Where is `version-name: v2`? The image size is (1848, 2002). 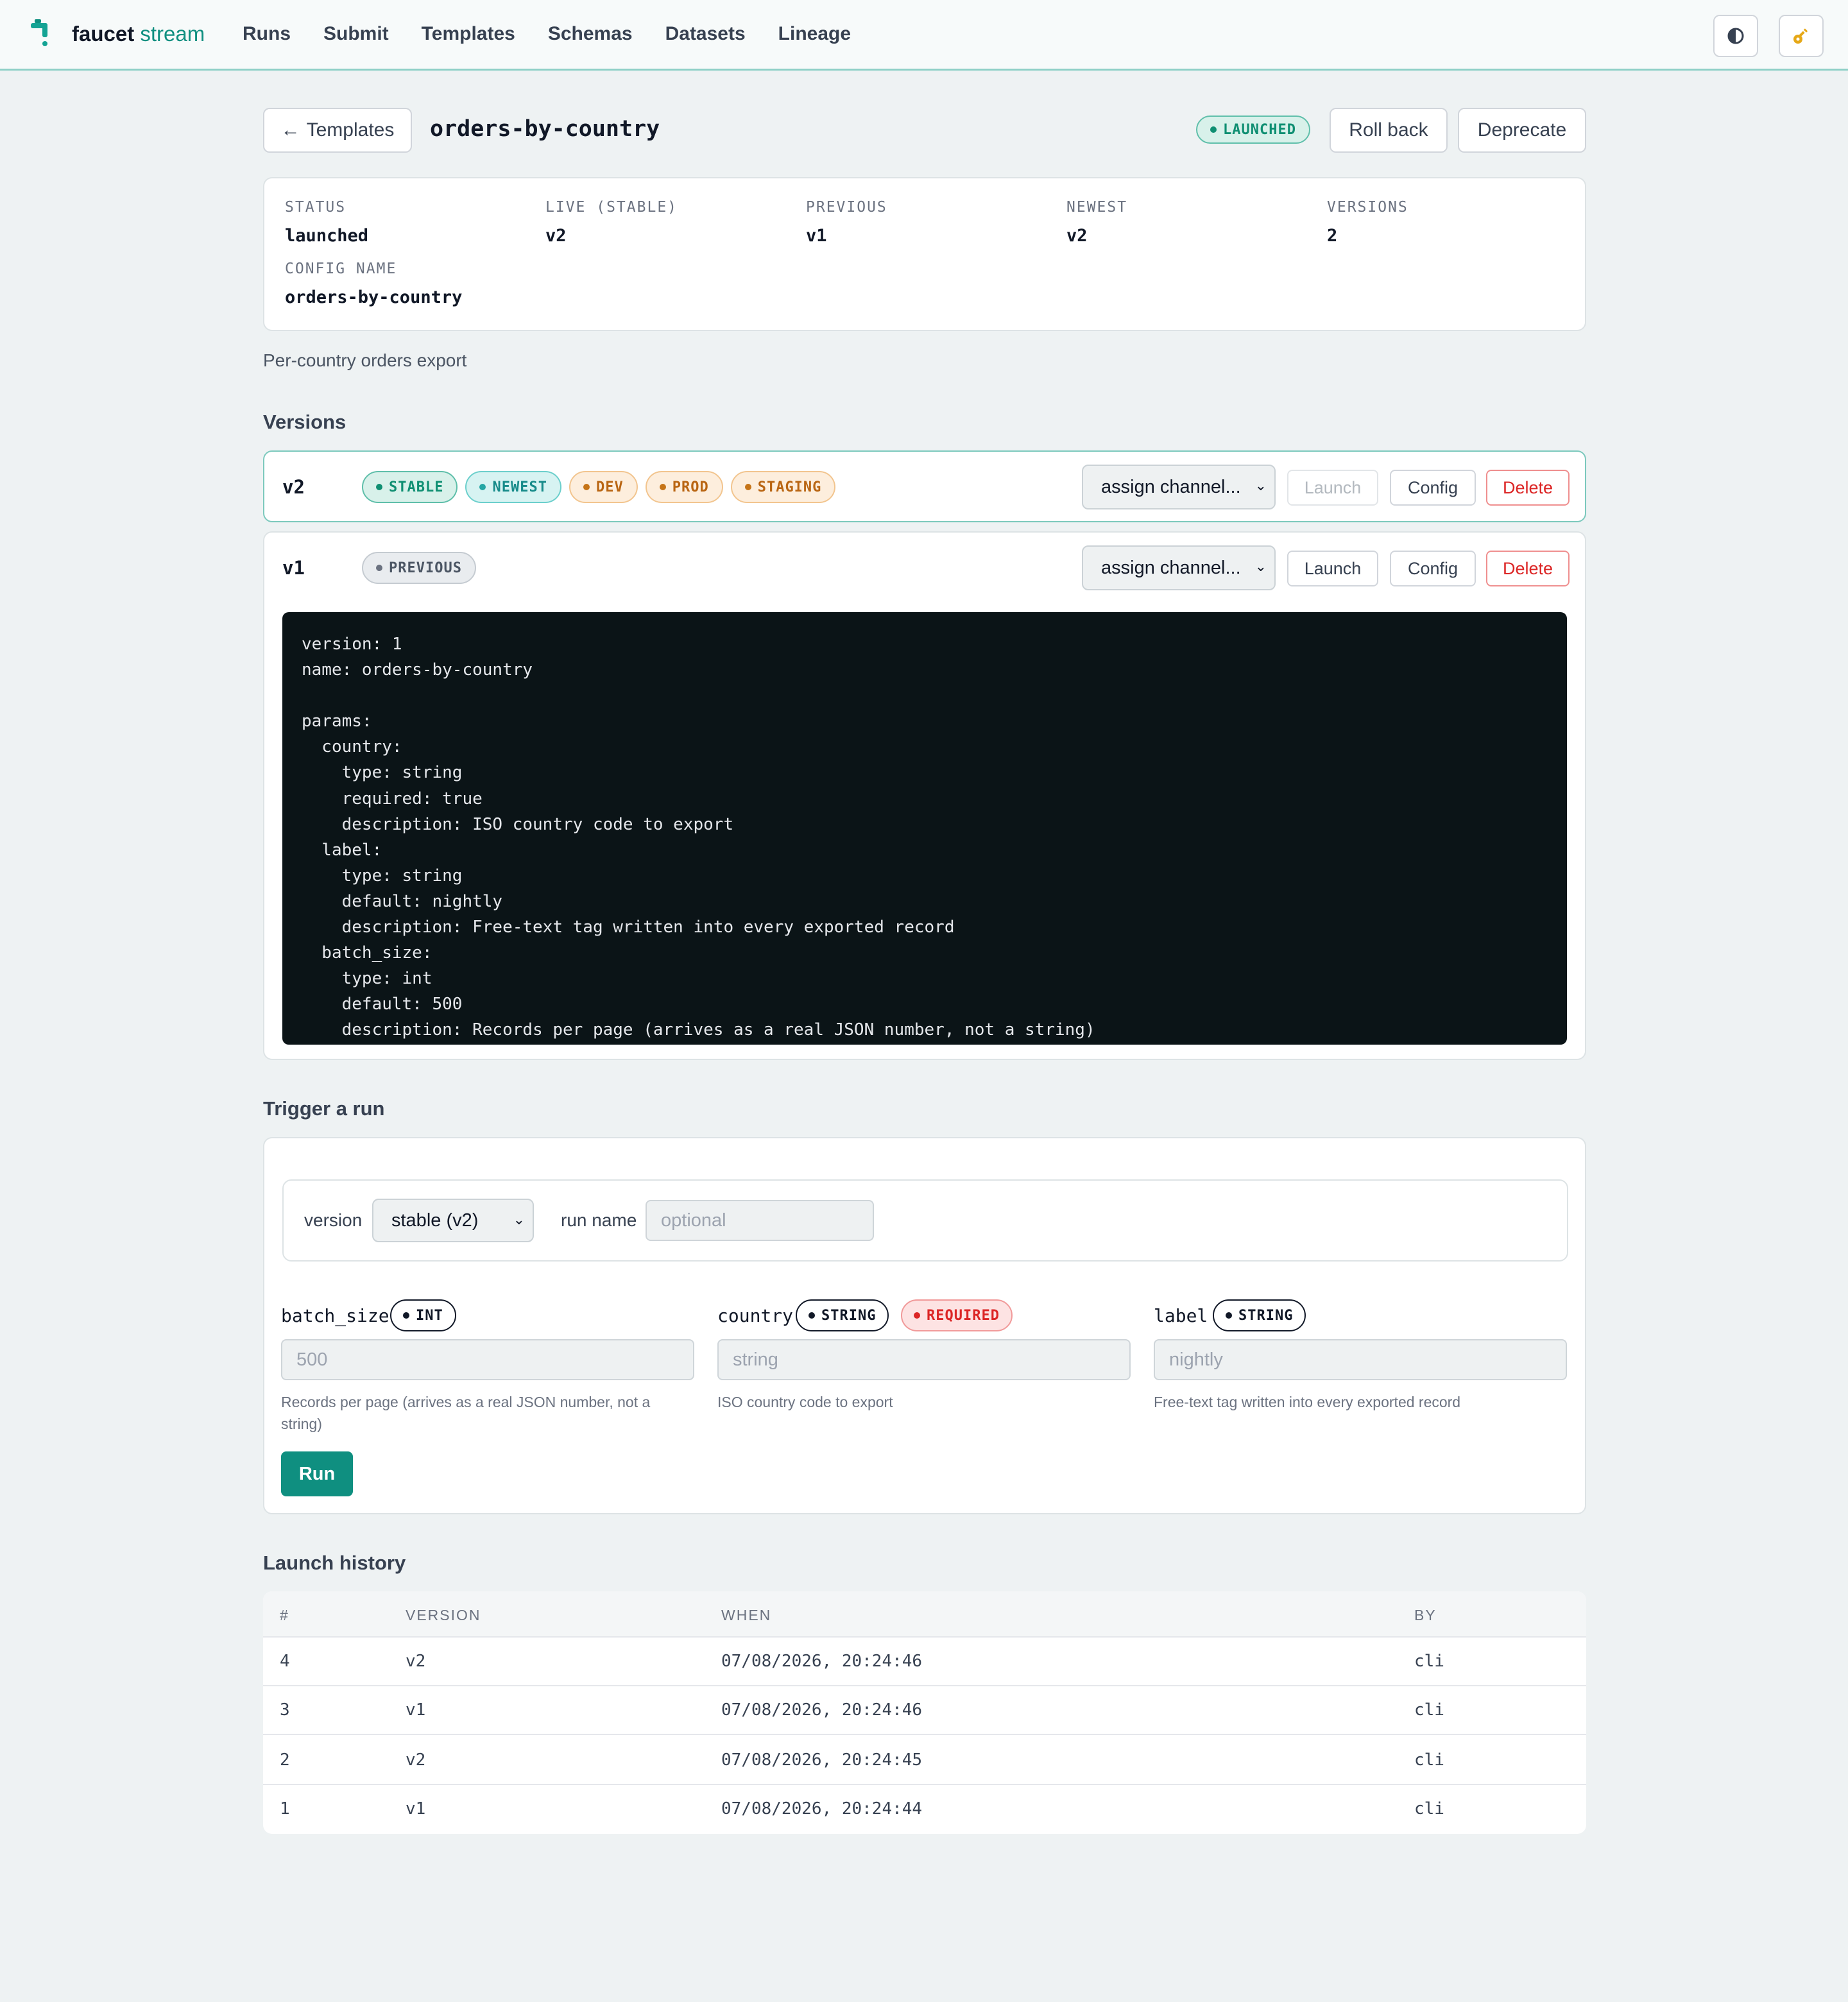 version-name: v2 is located at coordinates (294, 487).